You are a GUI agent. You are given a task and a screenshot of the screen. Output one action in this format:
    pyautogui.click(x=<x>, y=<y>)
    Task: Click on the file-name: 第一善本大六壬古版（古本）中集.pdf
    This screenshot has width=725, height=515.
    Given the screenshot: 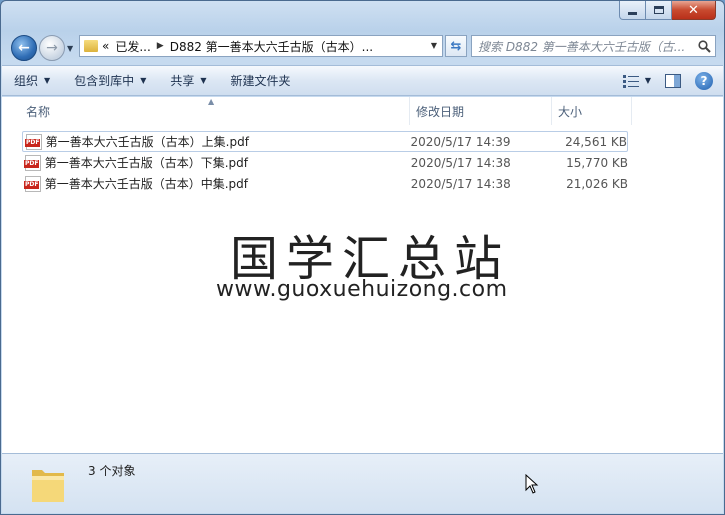 What is the action you would take?
    pyautogui.click(x=146, y=184)
    